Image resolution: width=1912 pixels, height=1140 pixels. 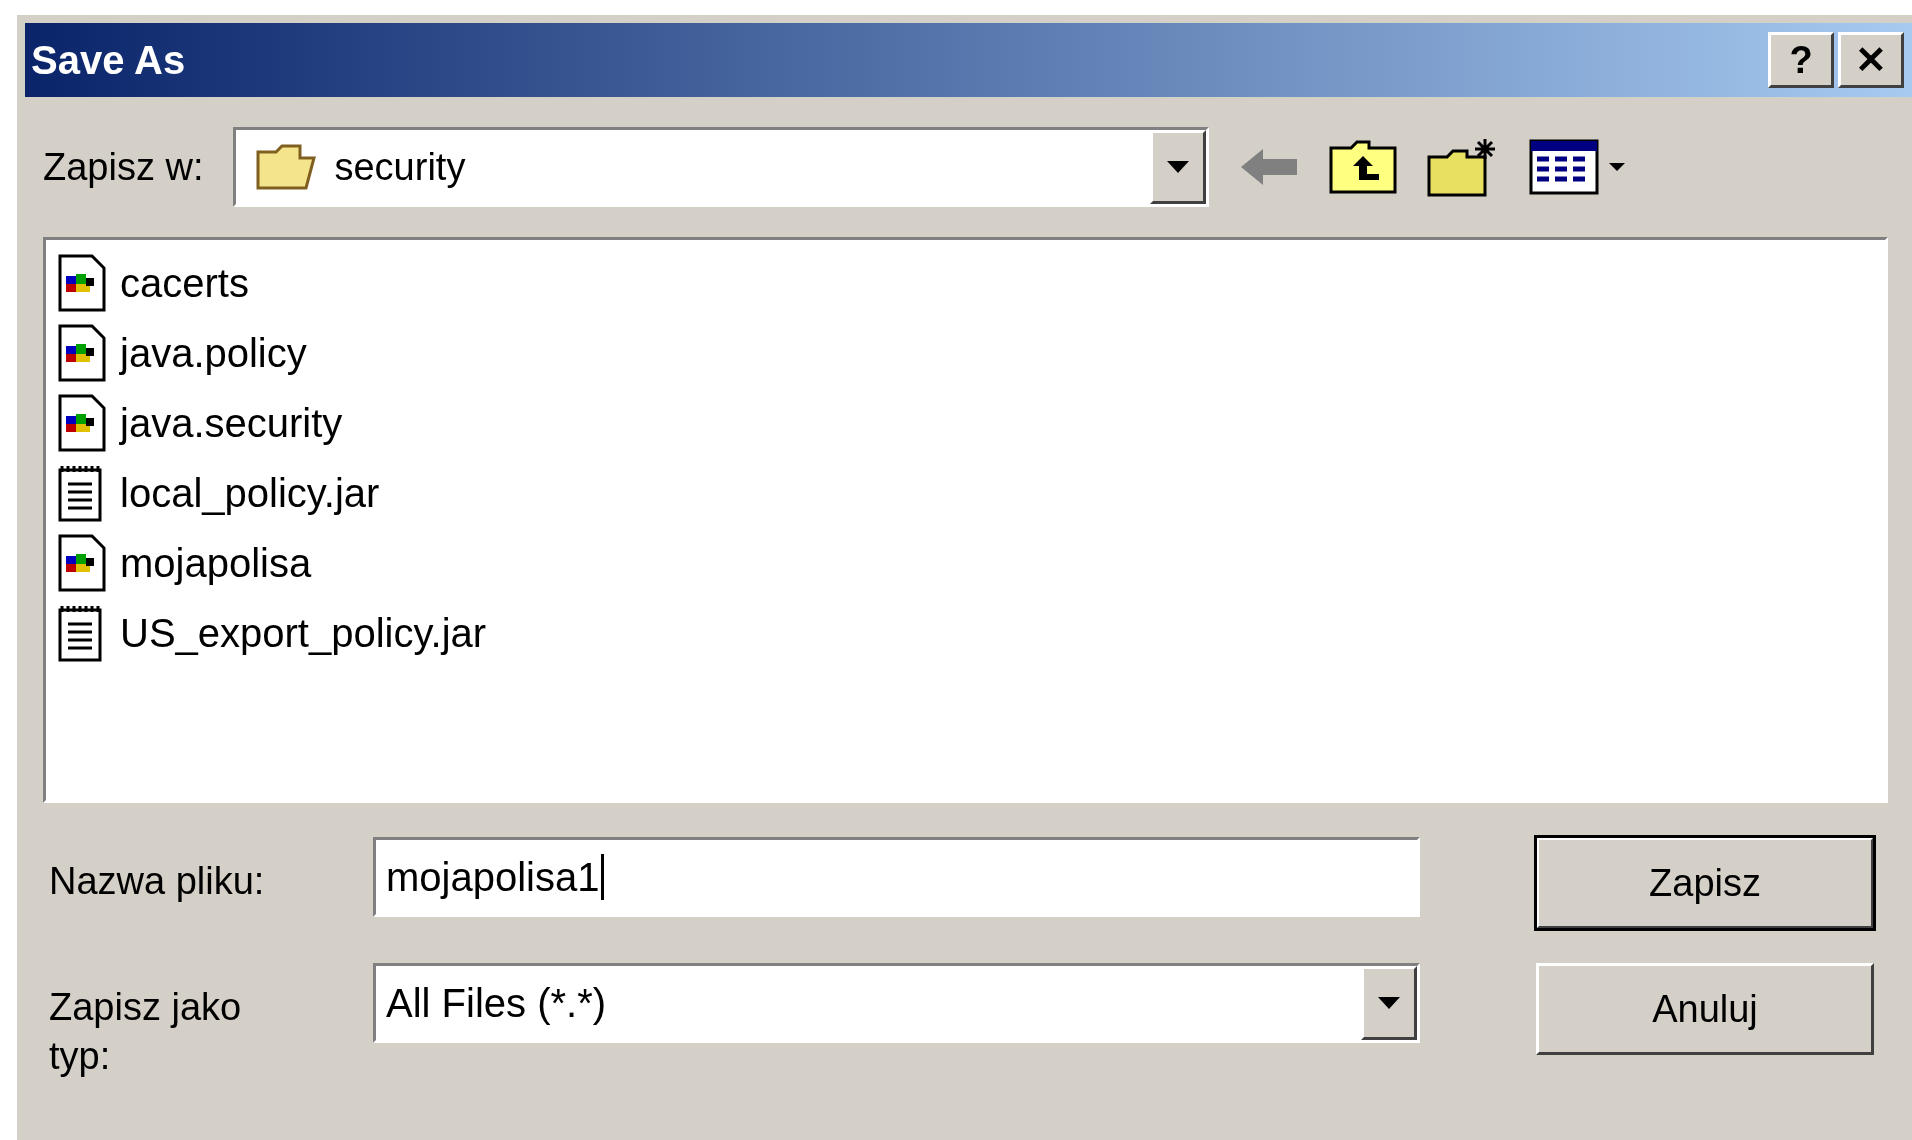 I want to click on filename-label: Nazwa pliku:, so click(x=157, y=881).